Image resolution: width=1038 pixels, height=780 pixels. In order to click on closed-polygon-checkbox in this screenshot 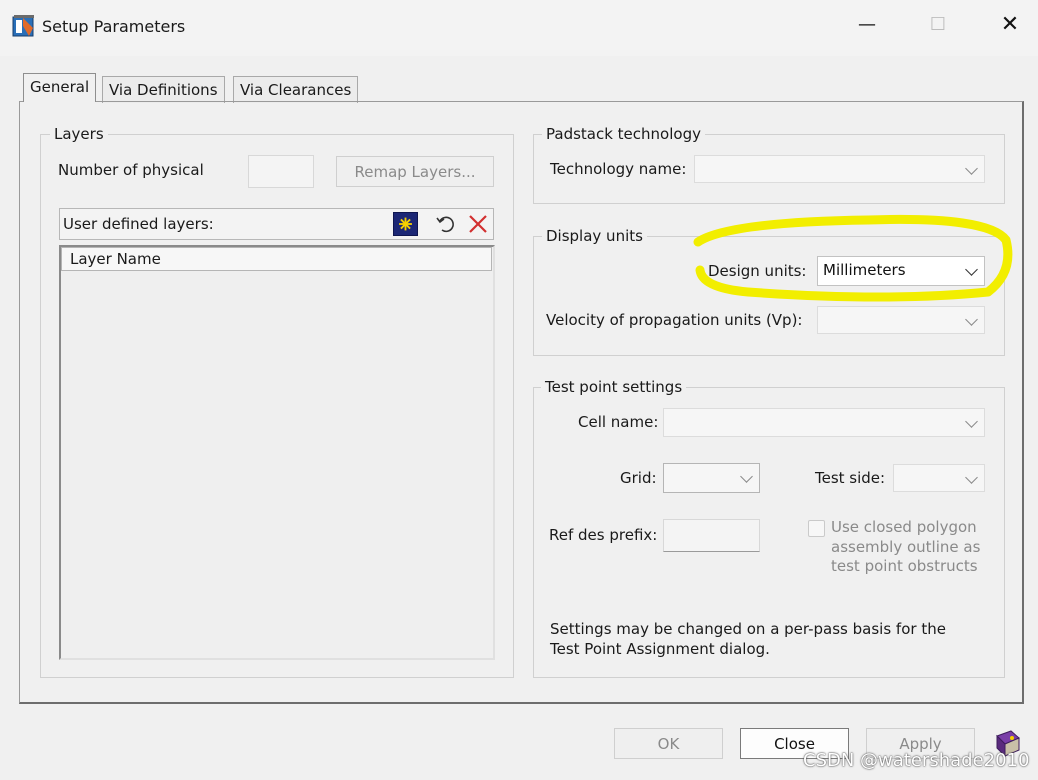, I will do `click(816, 528)`.